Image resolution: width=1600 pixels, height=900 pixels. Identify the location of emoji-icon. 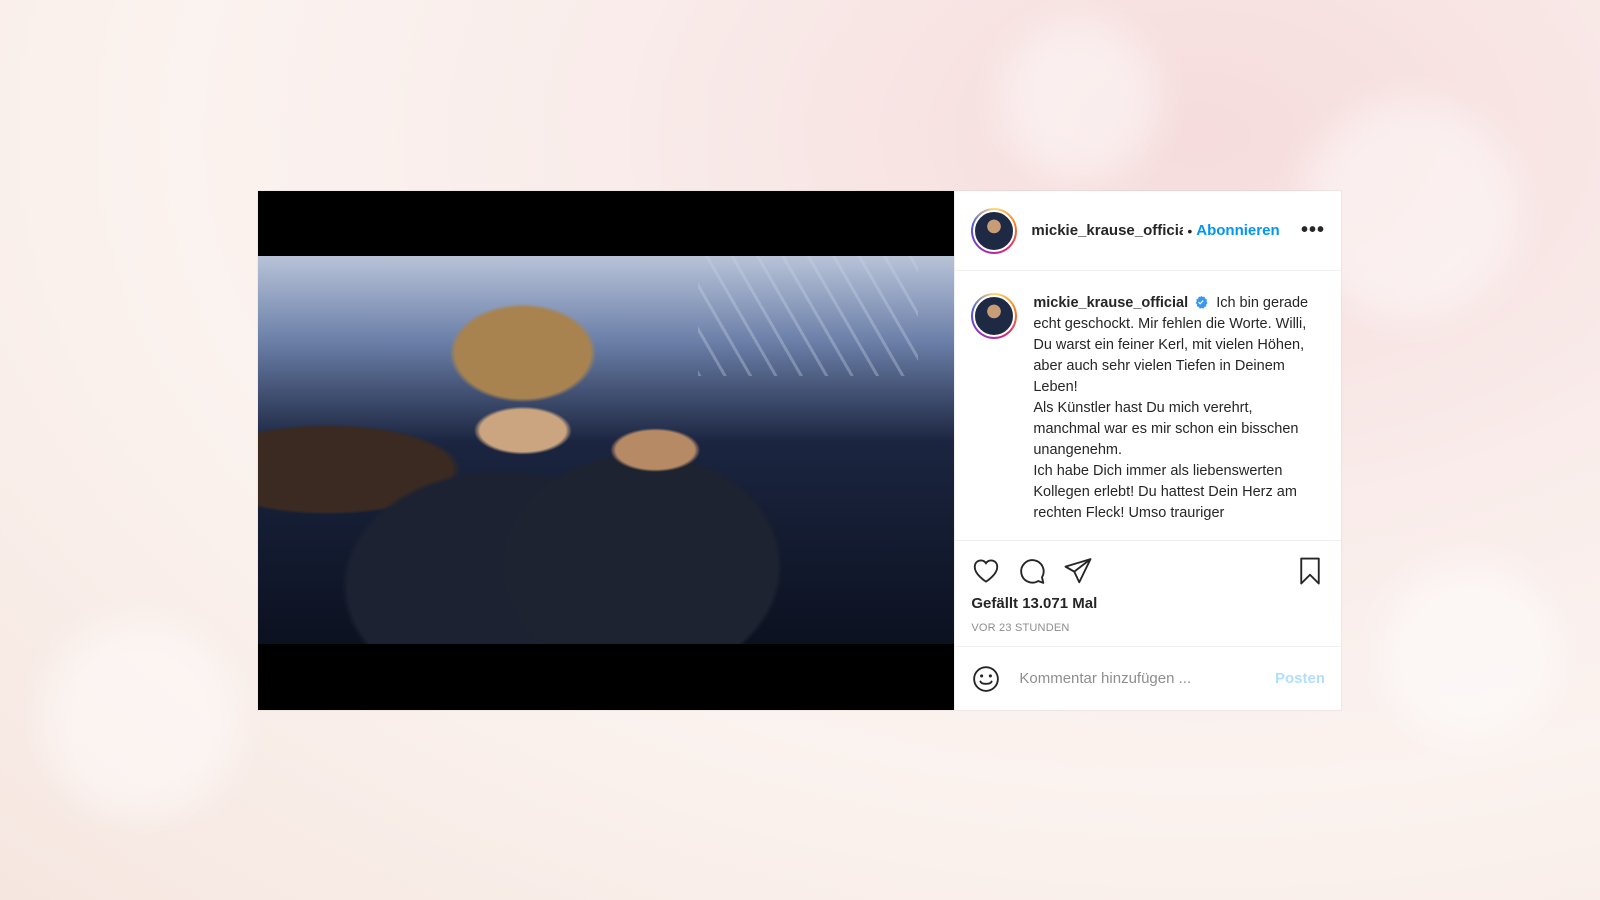
(986, 679).